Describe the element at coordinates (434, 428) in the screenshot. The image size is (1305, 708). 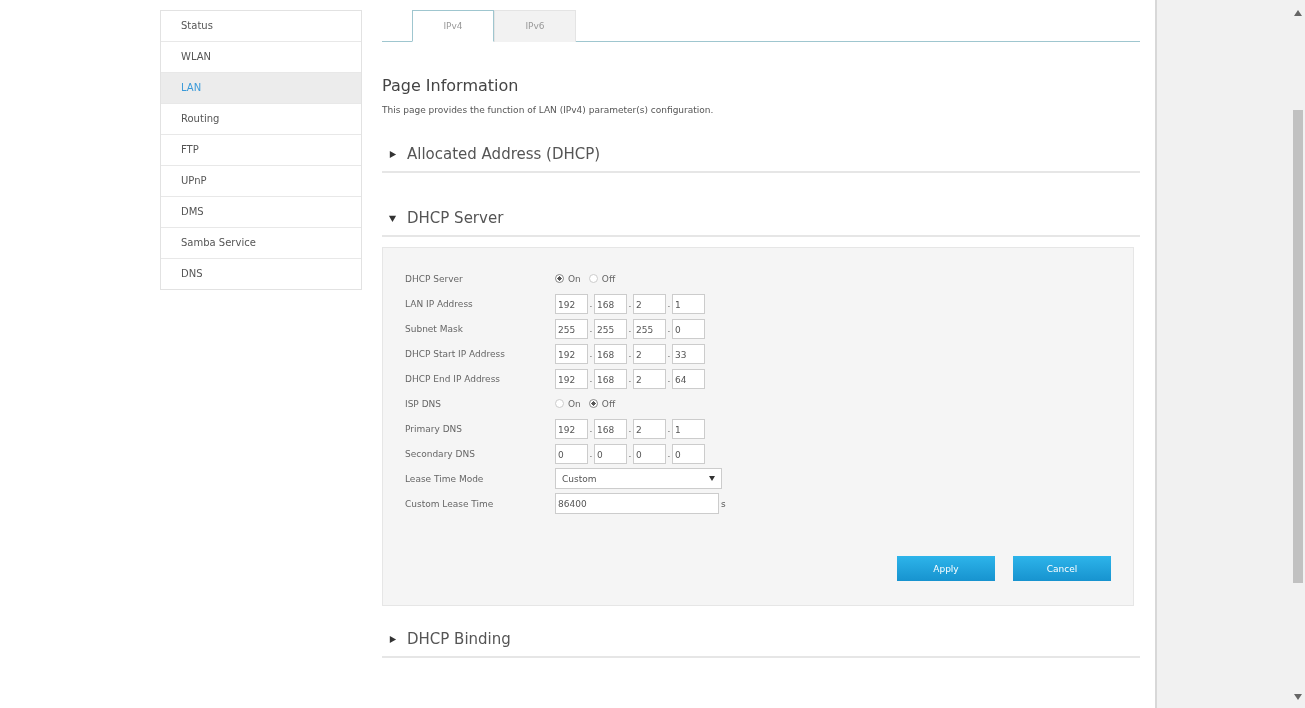
I see `field-label: Primary DNS` at that location.